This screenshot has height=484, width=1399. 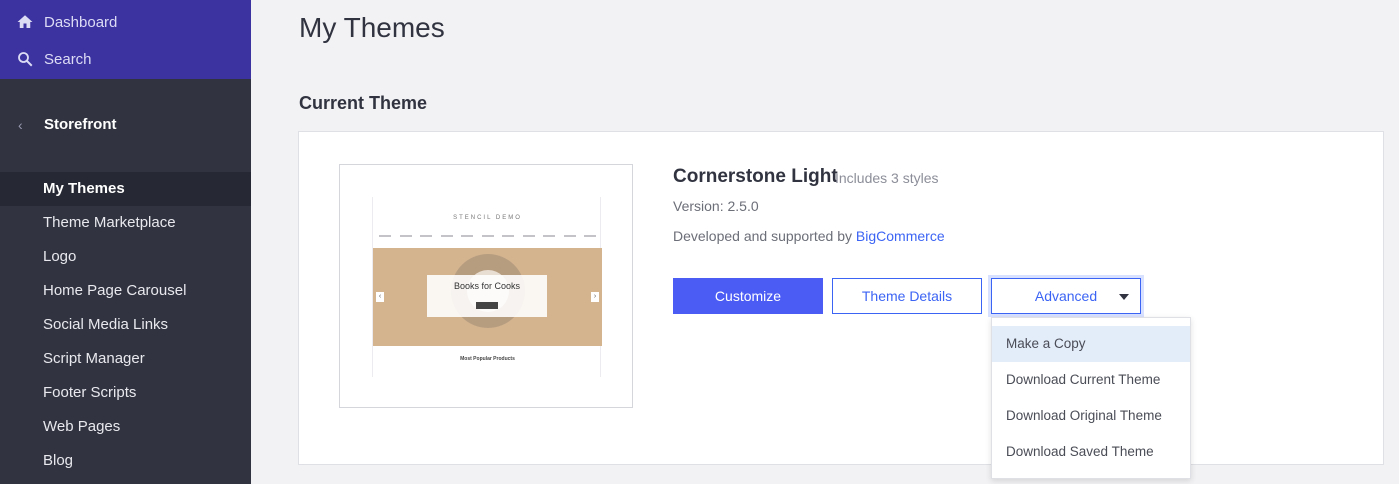 I want to click on preview-top-bar, so click(x=487, y=202).